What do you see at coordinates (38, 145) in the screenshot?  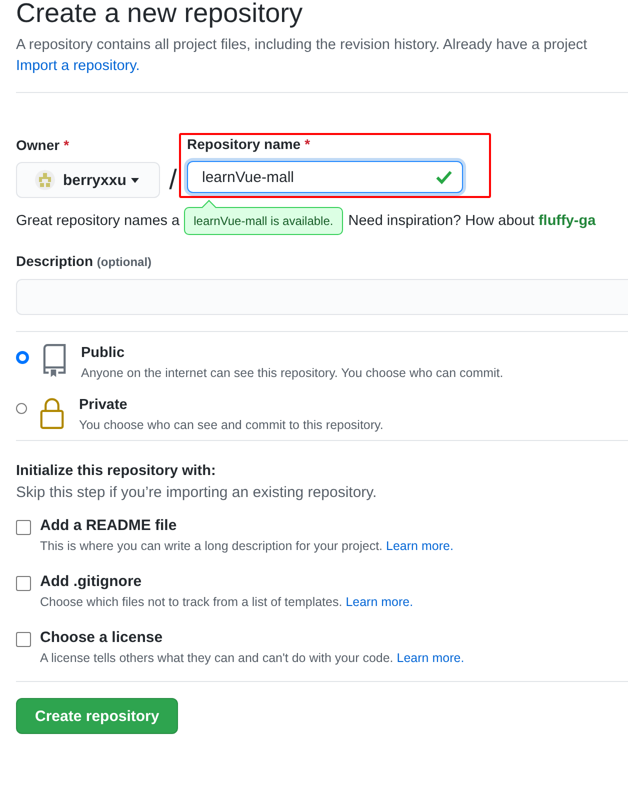 I see `owner-label: Owner` at bounding box center [38, 145].